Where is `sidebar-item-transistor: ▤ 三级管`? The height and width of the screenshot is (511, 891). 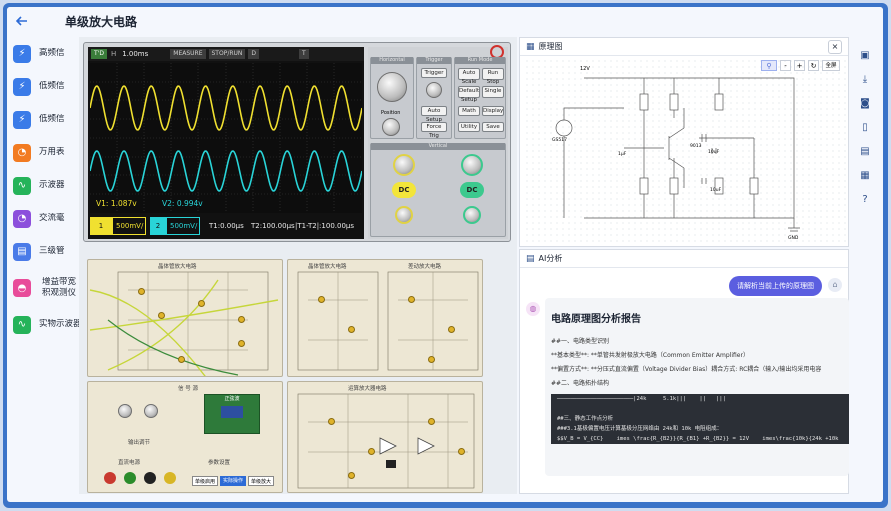
sidebar-item-transistor: ▤ 三级管 is located at coordinates (43, 251).